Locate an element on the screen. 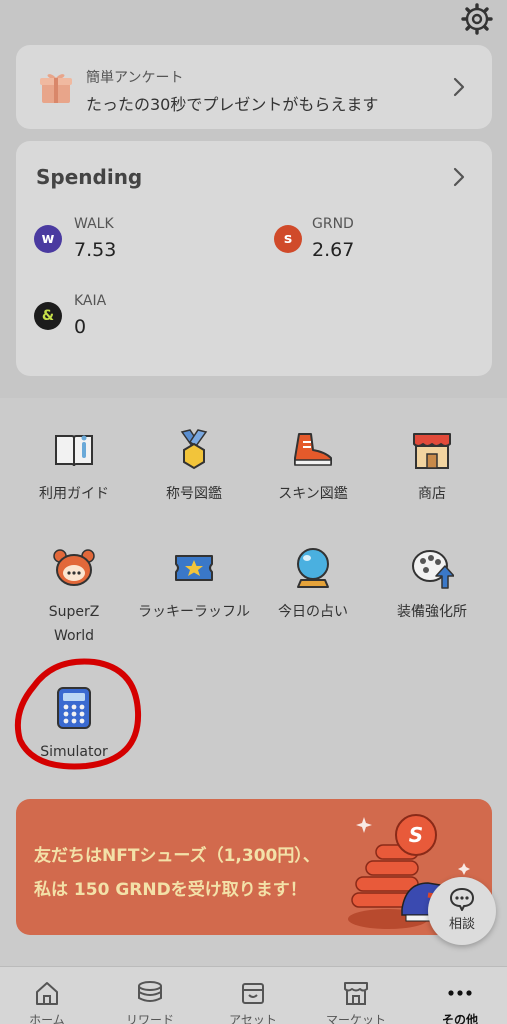 This screenshot has height=1024, width=507. kaia-coin-icon: & is located at coordinates (48, 316).